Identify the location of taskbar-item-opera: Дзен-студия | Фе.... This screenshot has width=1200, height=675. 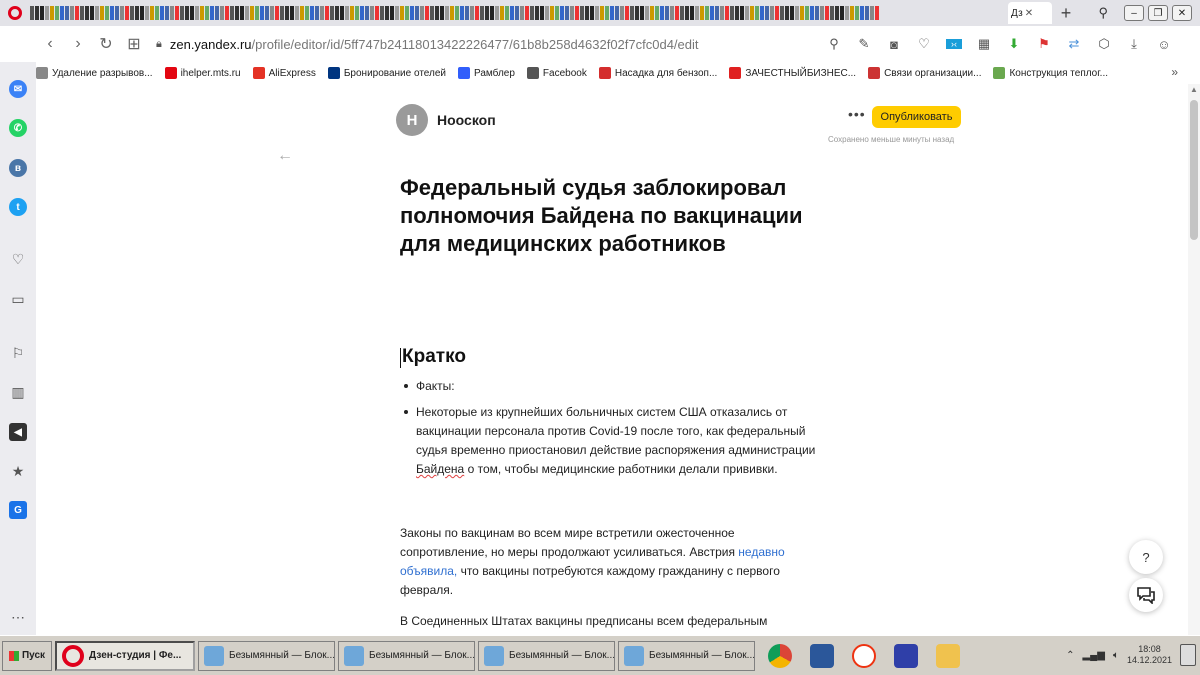
(125, 655).